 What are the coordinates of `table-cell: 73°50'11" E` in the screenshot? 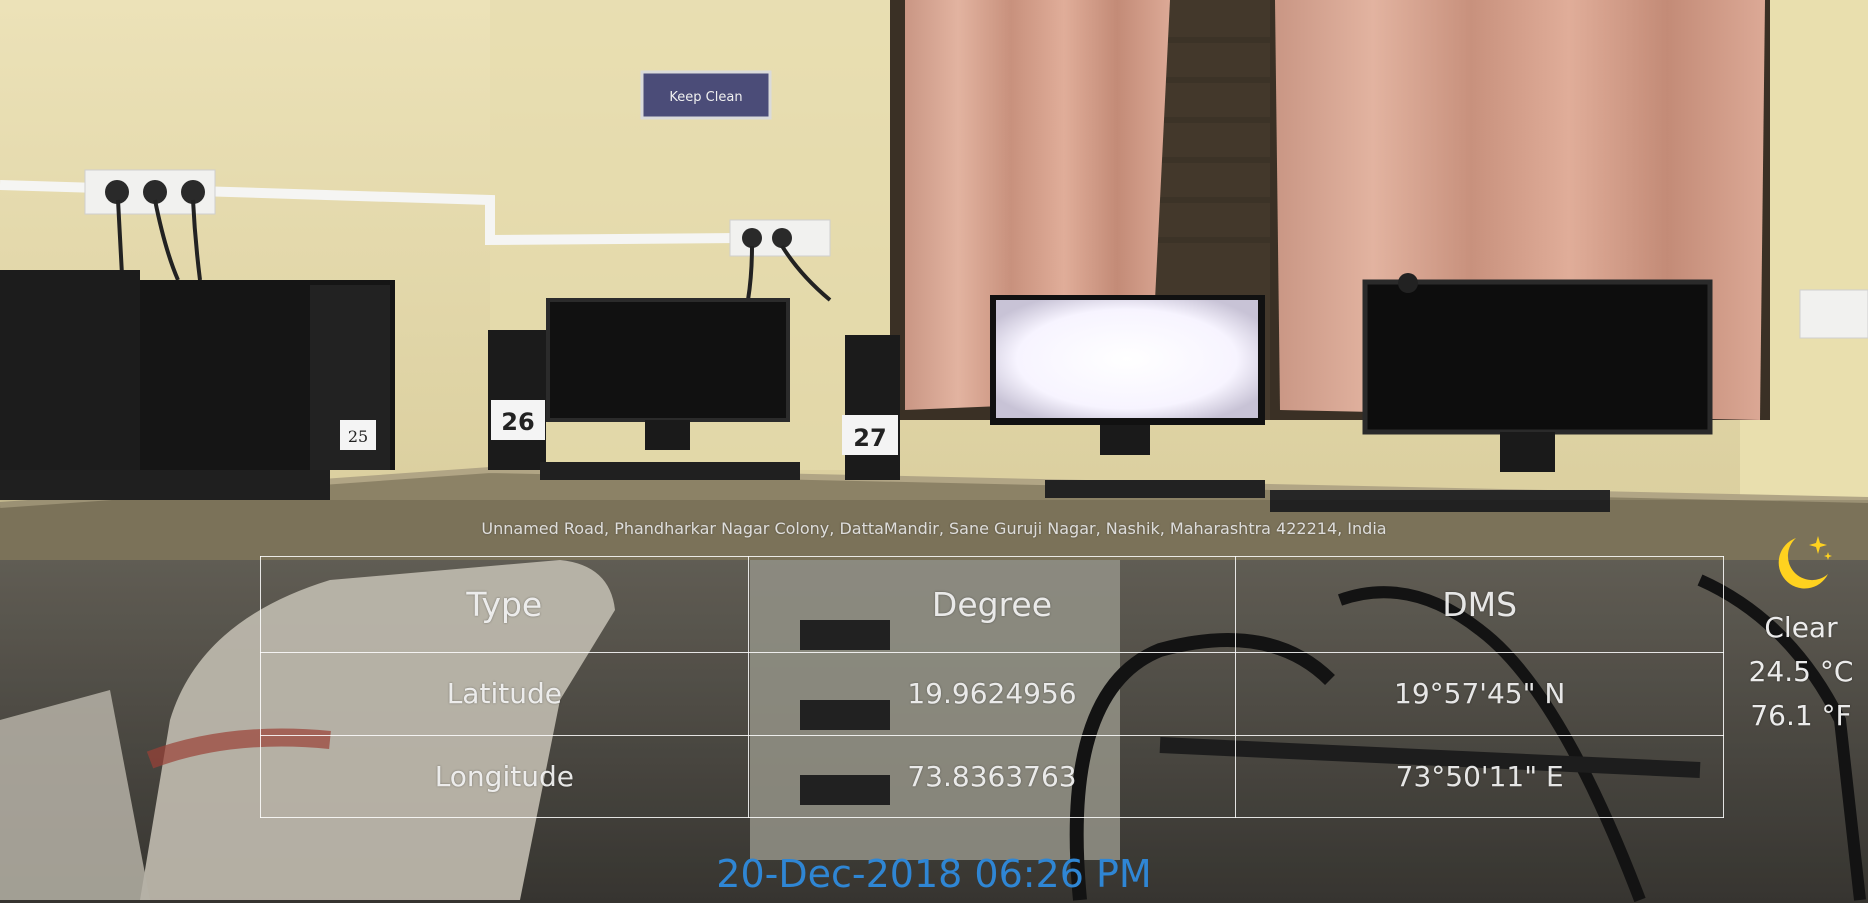 It's located at (1479, 776).